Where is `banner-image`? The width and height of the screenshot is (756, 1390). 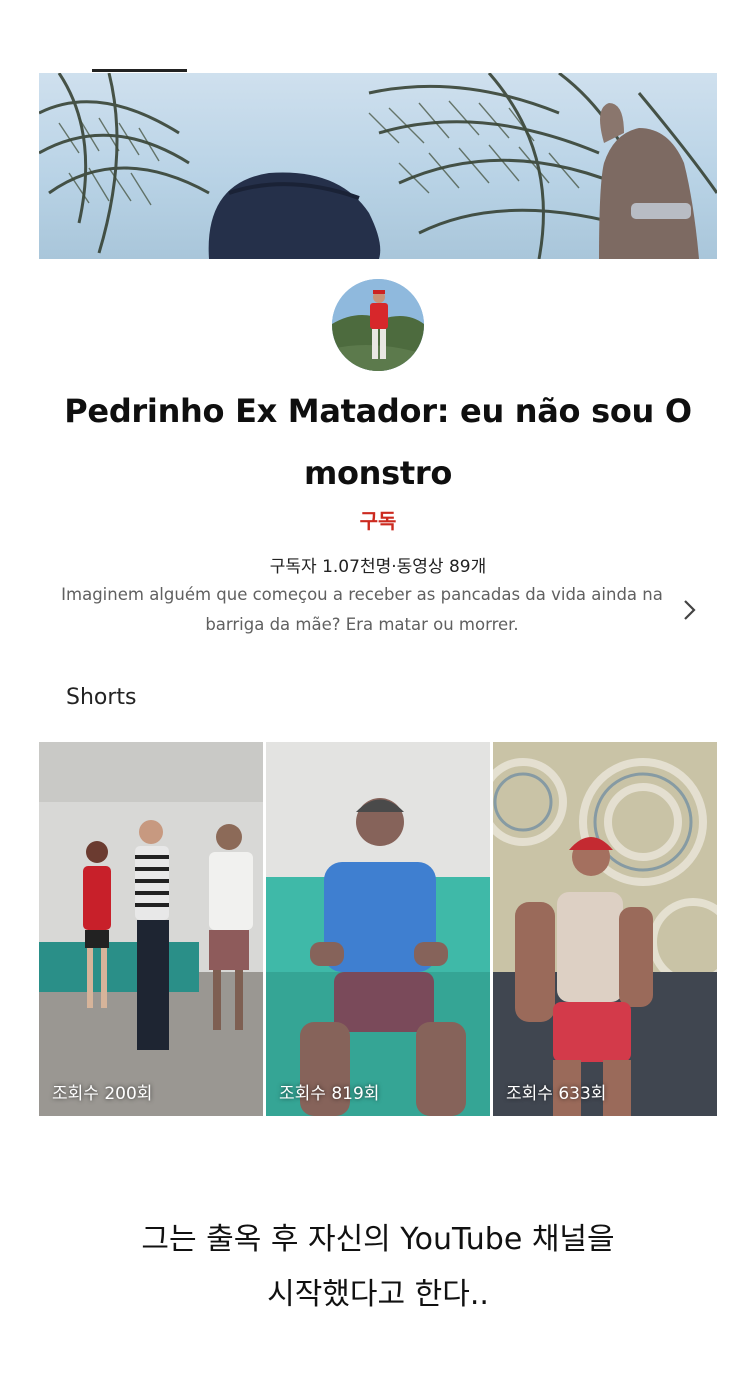
banner-image is located at coordinates (378, 166).